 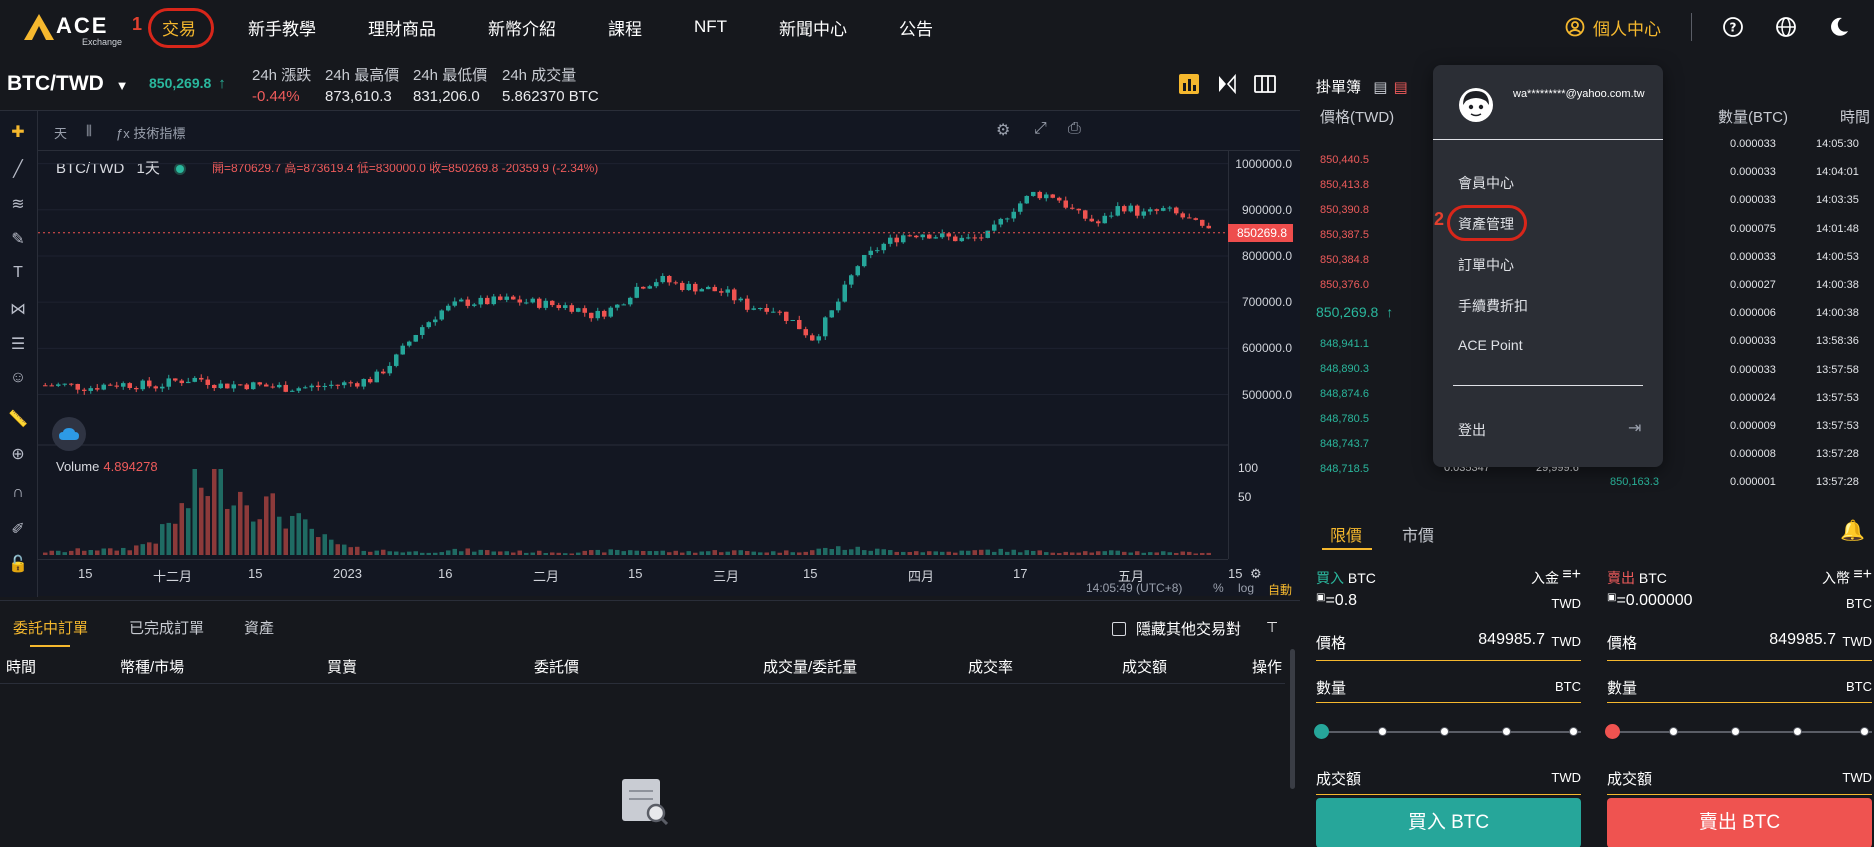 What do you see at coordinates (1344, 394) in the screenshot?
I see `book-bid-row: 848,874.6` at bounding box center [1344, 394].